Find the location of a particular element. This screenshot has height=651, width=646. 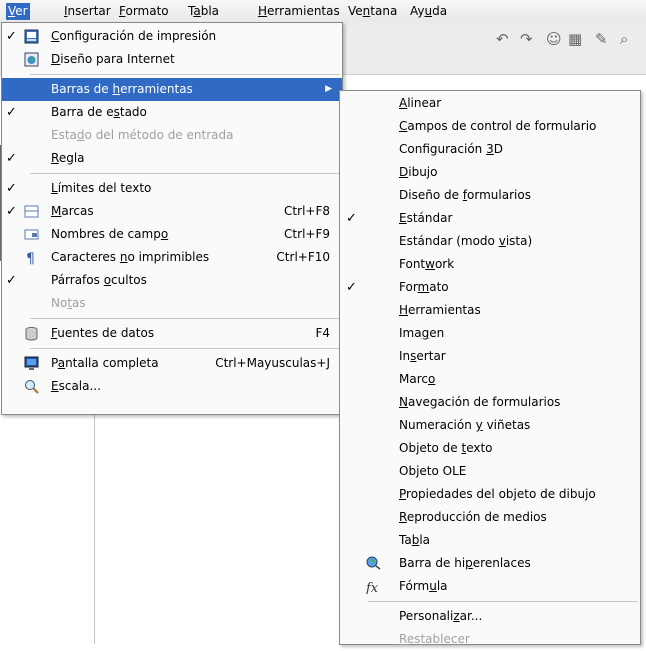

menu-item-fontwork: Fontwork is located at coordinates (490, 264).